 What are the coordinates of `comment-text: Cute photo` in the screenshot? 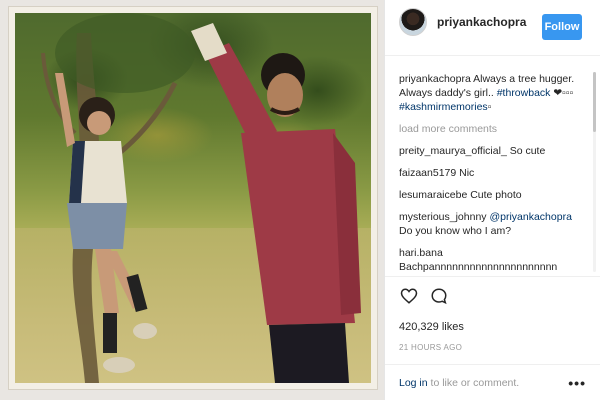 It's located at (494, 195).